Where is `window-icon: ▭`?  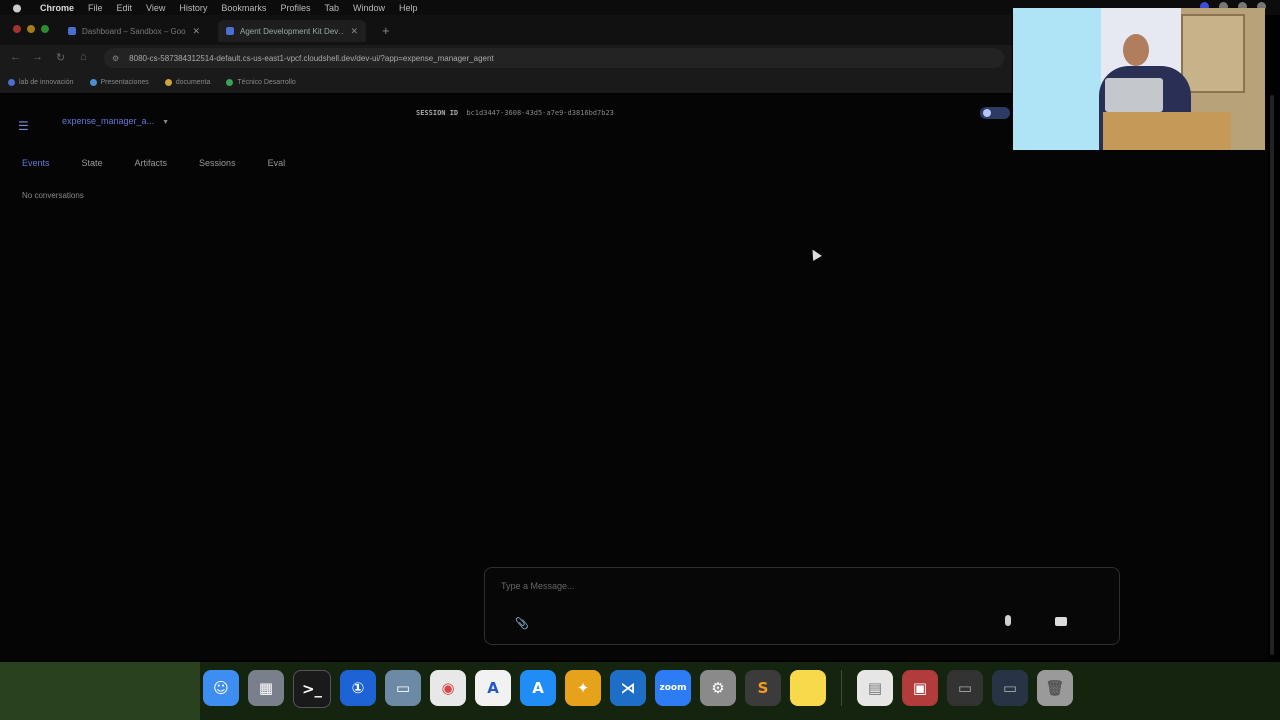 window-icon: ▭ is located at coordinates (965, 688).